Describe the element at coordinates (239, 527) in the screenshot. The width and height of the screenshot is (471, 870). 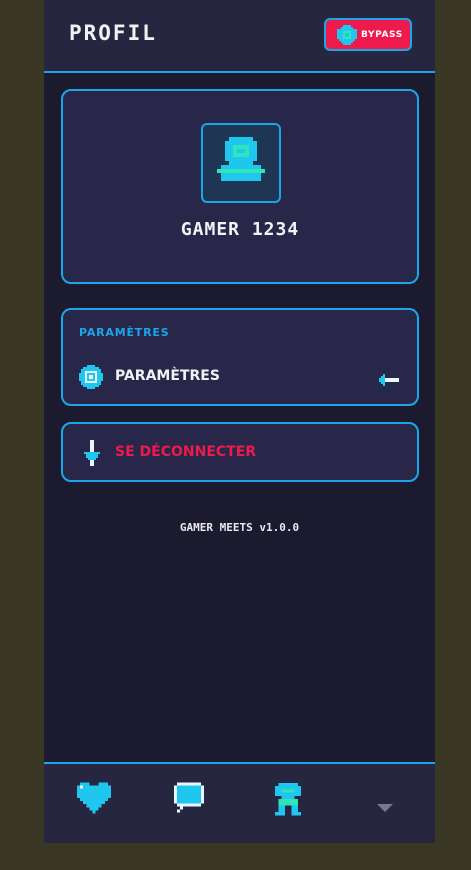
I see `app-version: GAMER MEETS v1.0.0` at that location.